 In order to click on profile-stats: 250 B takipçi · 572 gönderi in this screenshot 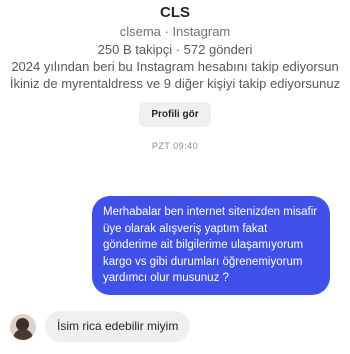, I will do `click(175, 49)`.